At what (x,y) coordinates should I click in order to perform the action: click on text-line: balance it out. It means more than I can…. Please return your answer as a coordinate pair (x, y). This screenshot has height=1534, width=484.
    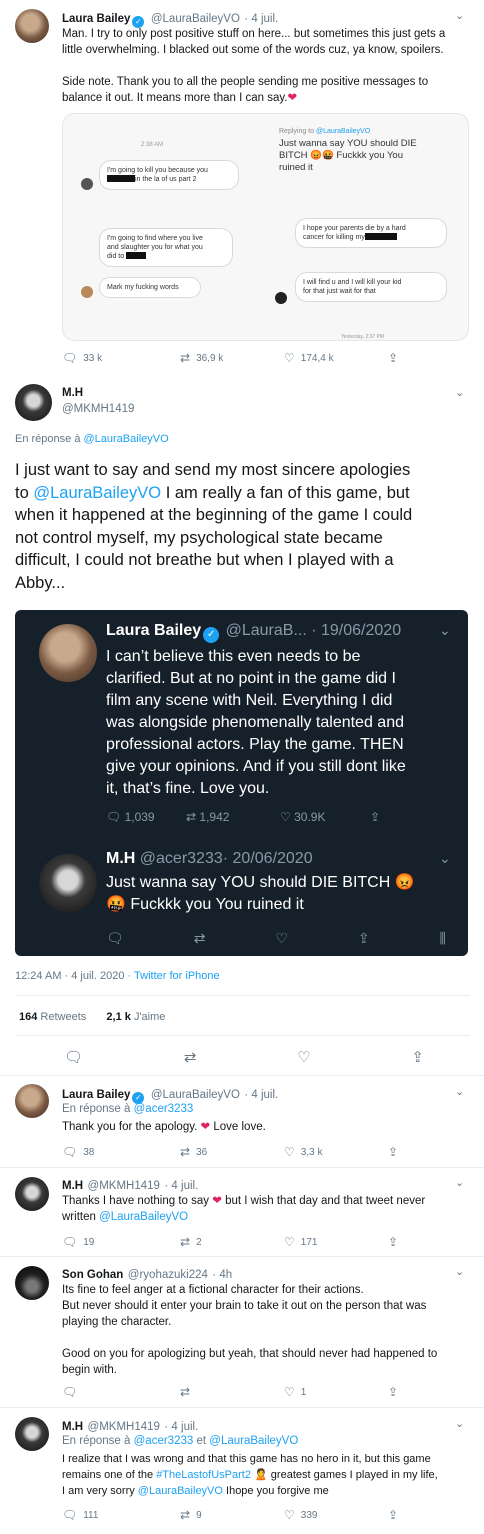
    Looking at the image, I should click on (180, 98).